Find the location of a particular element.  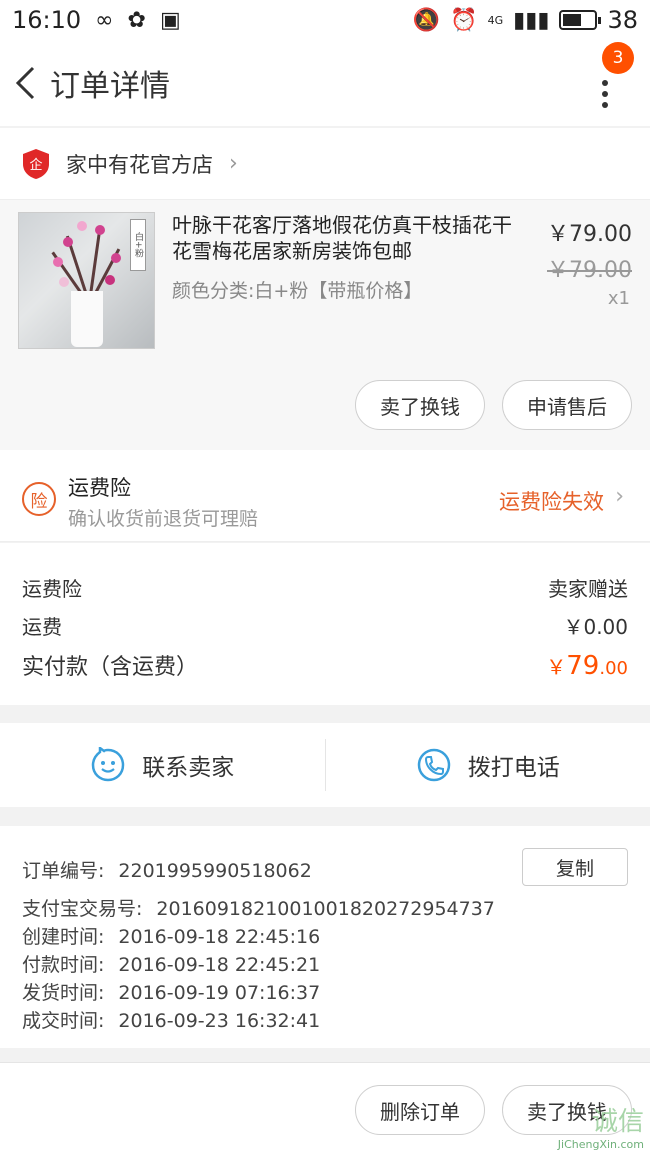

back-button is located at coordinates (25, 83).